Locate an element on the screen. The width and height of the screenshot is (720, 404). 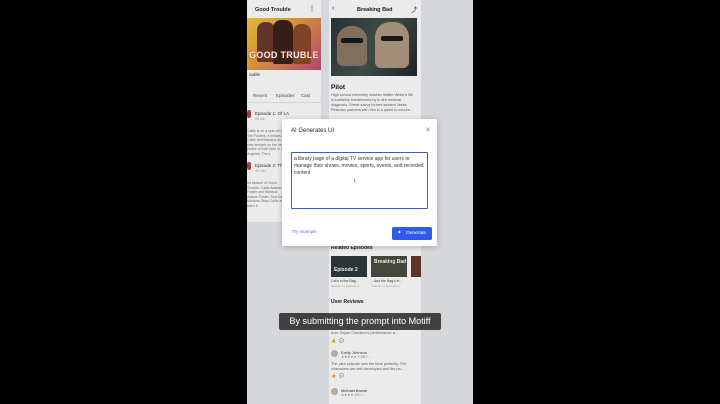
text-cursor-icon: I is located at coordinates (355, 182).